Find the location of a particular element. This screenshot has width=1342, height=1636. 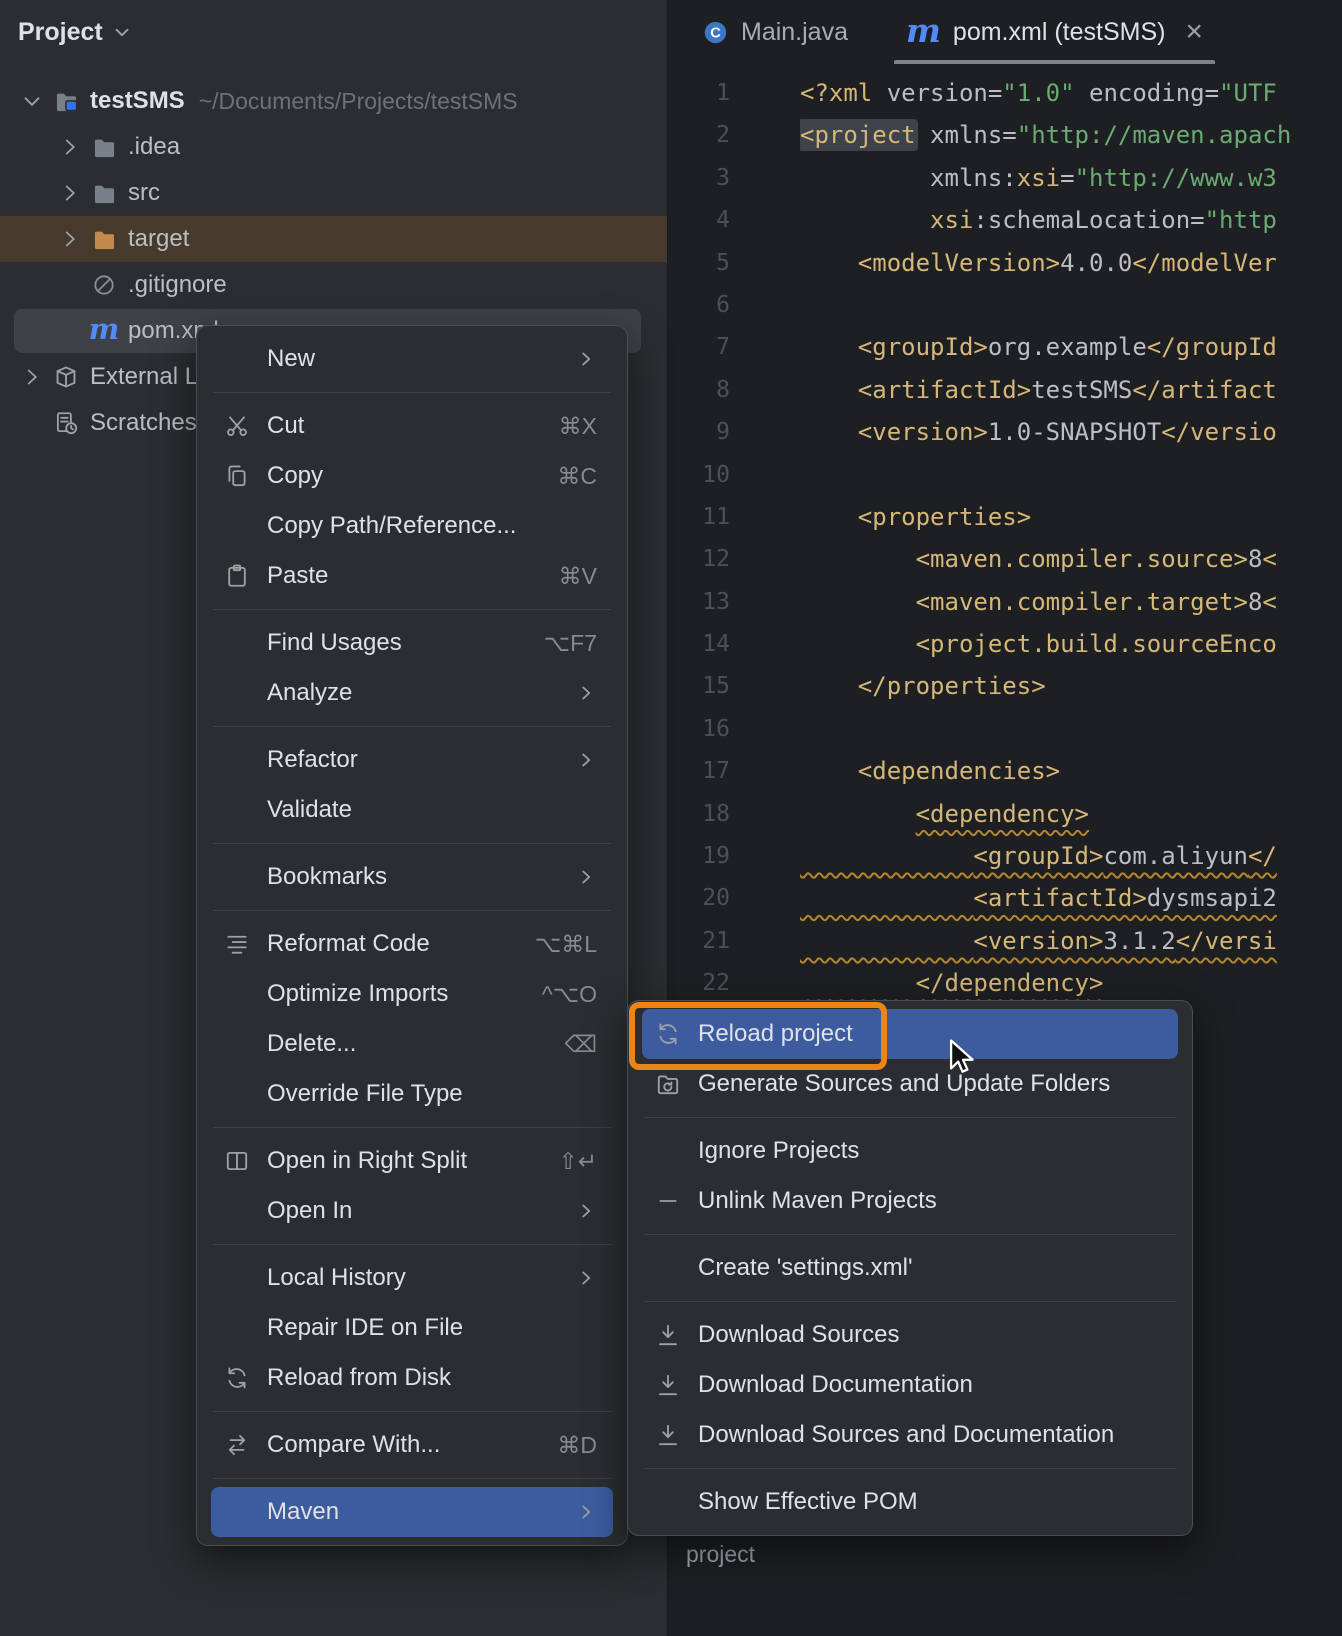

menu-item-label: Create 'settings.xml' is located at coordinates (805, 1267).